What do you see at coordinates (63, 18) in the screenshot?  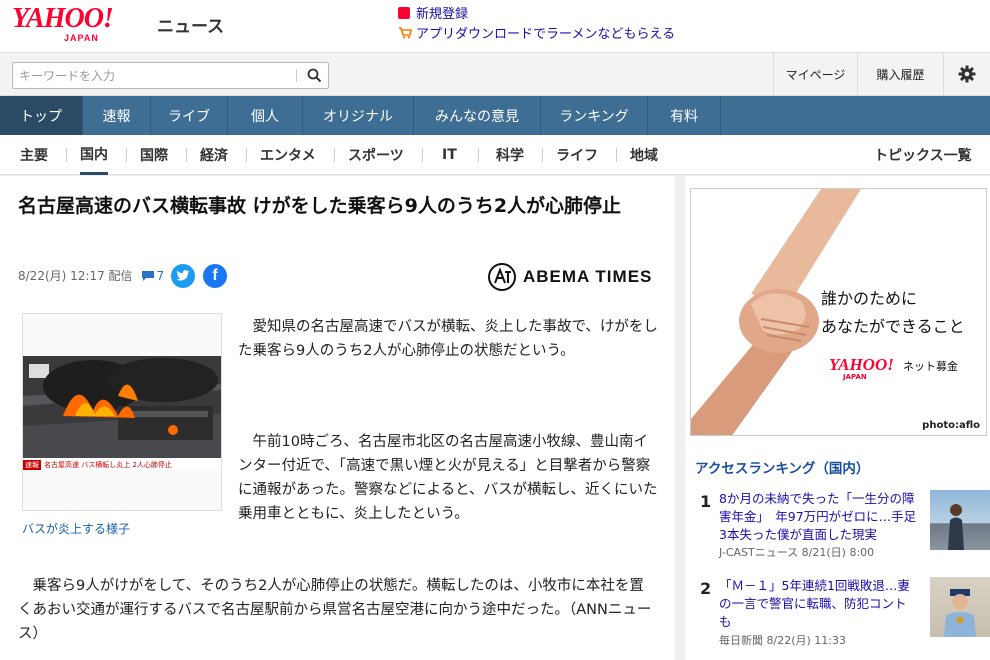 I see `logo-text: YAHOO!` at bounding box center [63, 18].